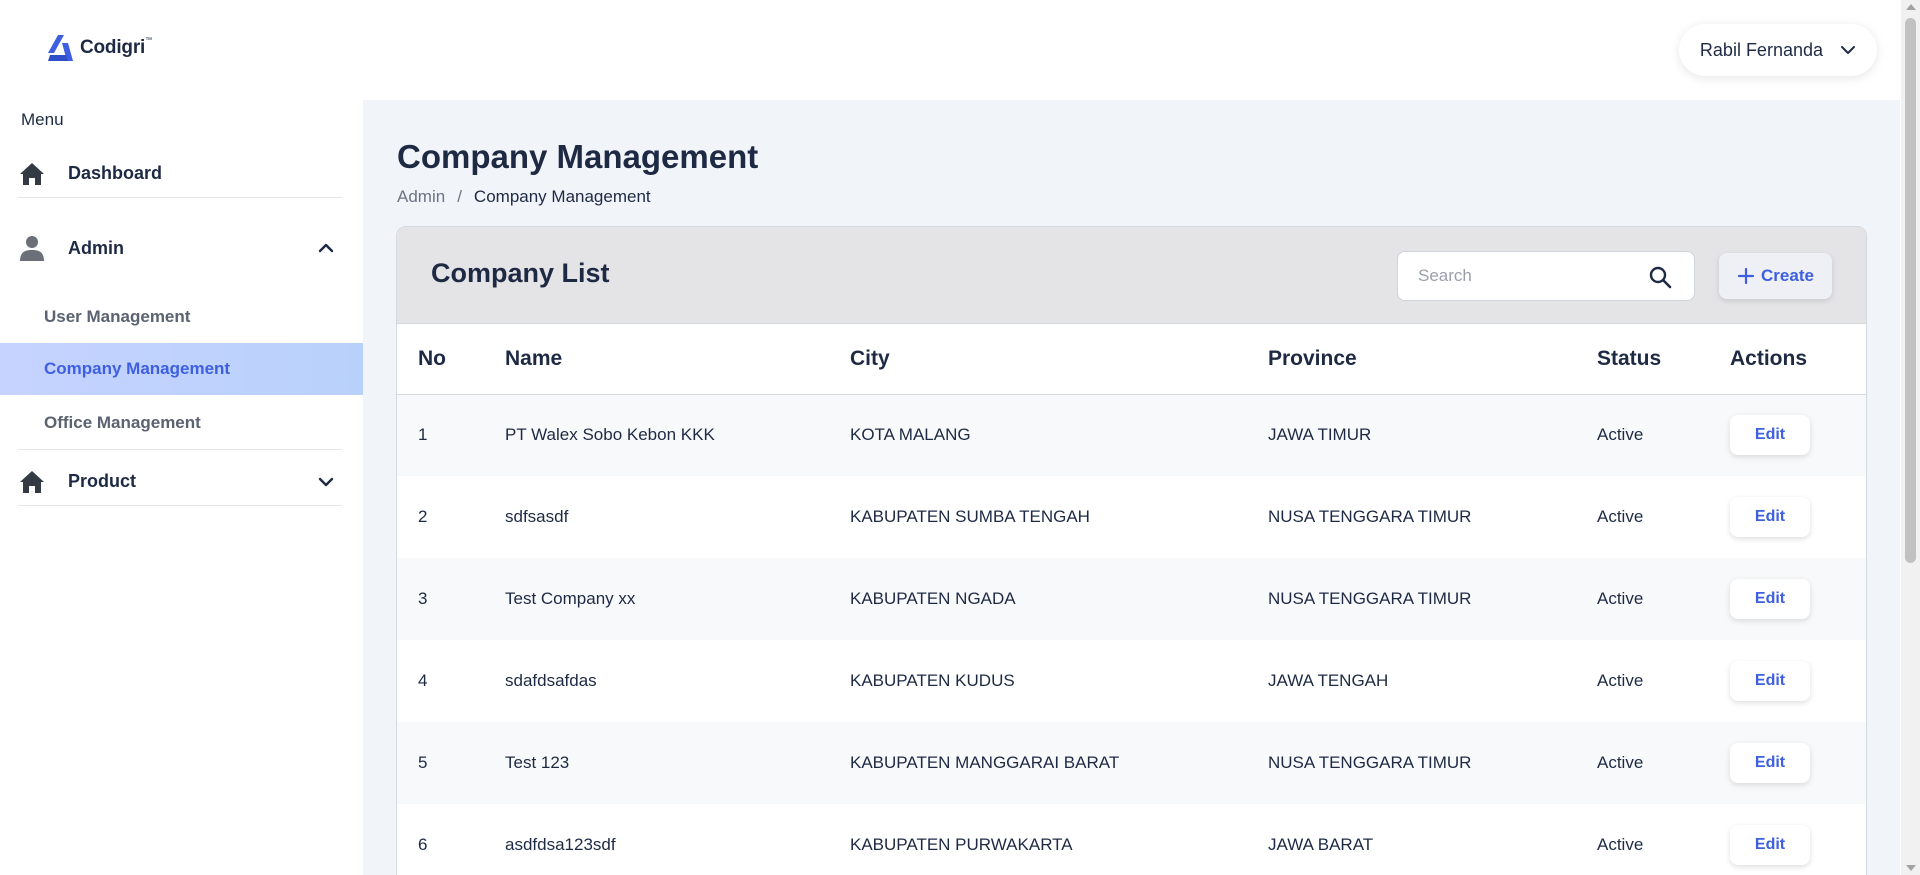 Image resolution: width=1920 pixels, height=875 pixels. I want to click on divider, so click(180, 449).